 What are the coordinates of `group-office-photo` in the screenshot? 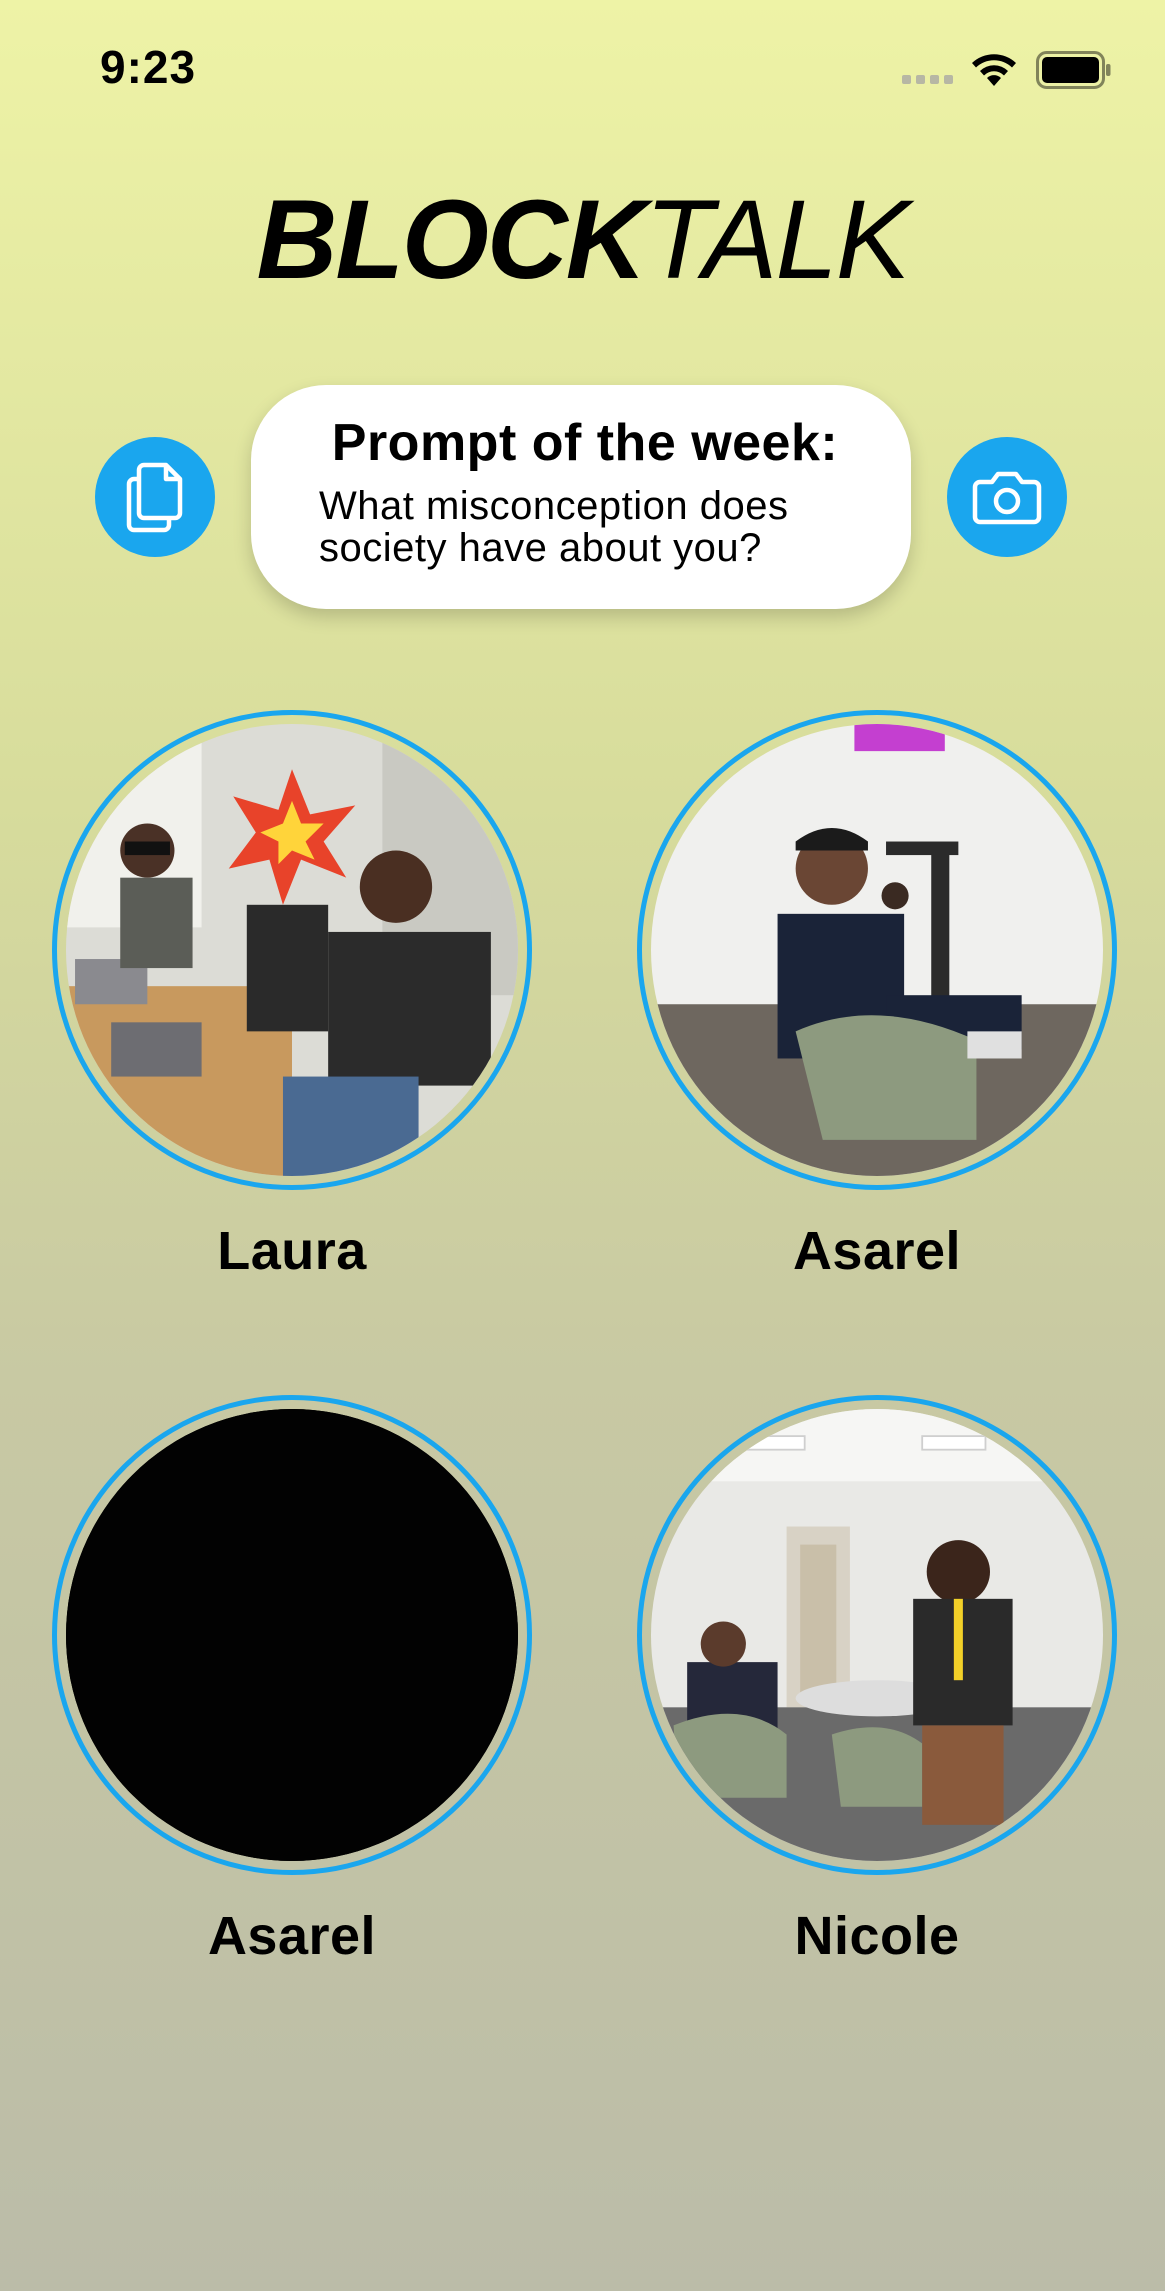 It's located at (292, 950).